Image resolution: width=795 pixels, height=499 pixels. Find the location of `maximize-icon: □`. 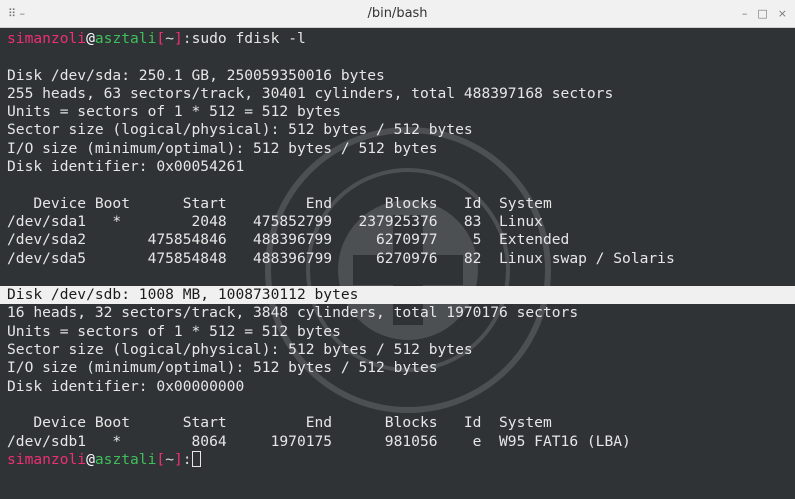

maximize-icon: □ is located at coordinates (762, 14).